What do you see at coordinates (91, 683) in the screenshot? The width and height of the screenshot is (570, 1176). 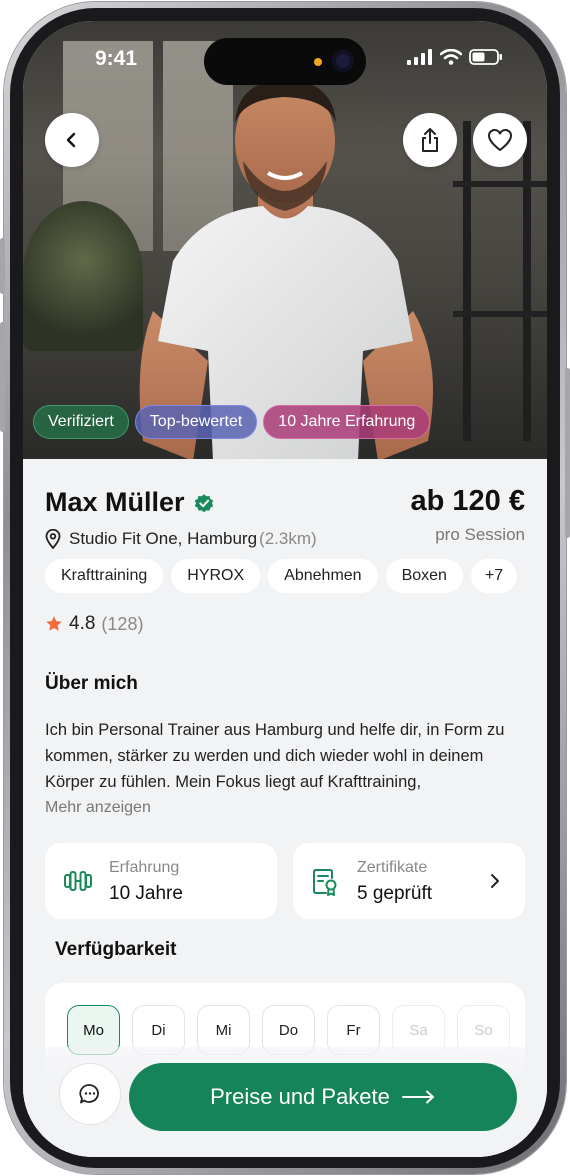 I see `about-title: Über mich` at bounding box center [91, 683].